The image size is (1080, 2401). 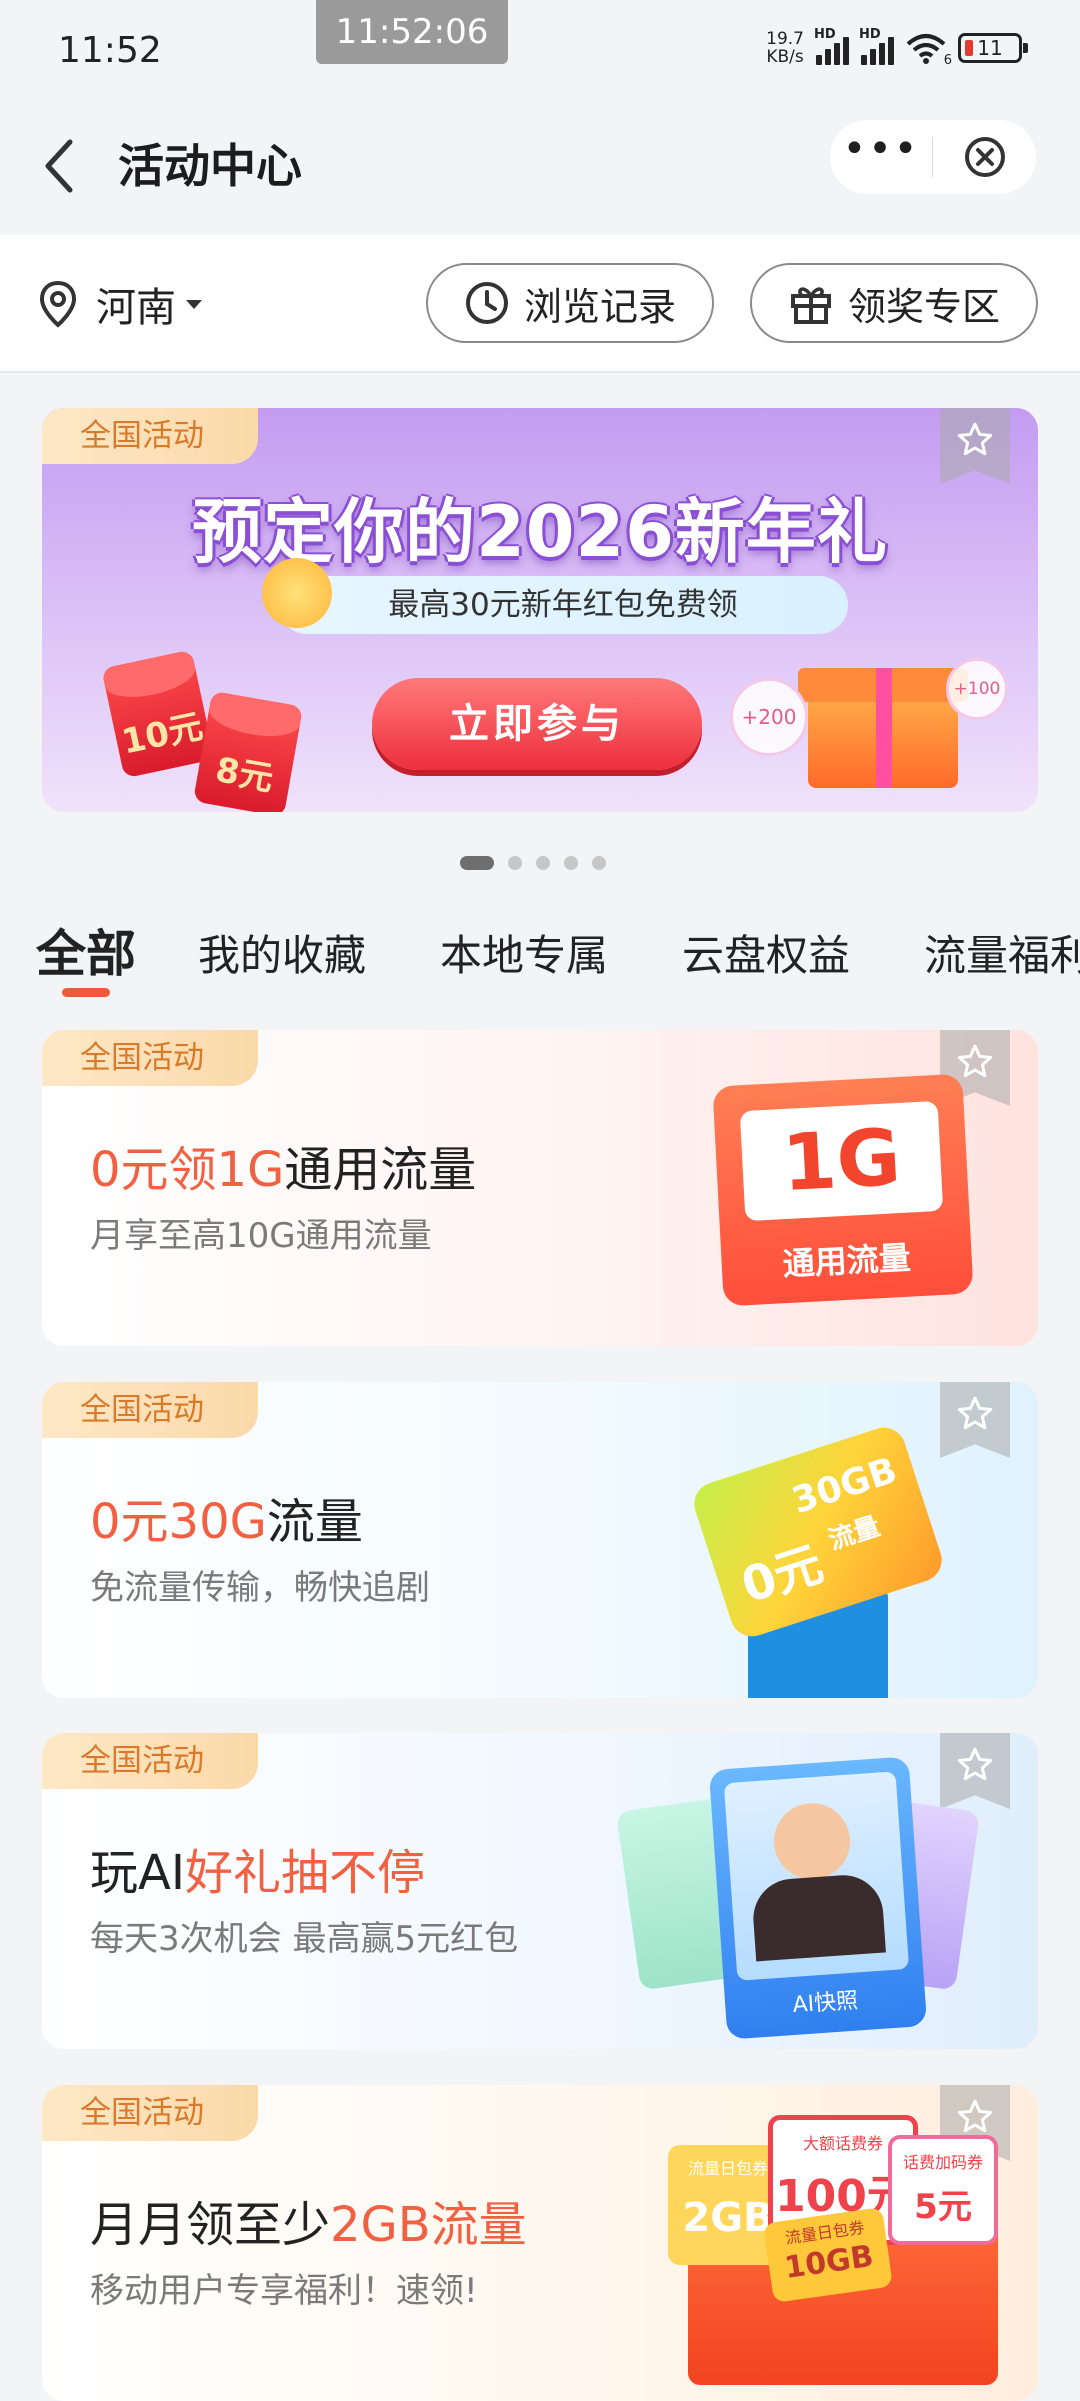 I want to click on signal-icon: HD, so click(x=831, y=46).